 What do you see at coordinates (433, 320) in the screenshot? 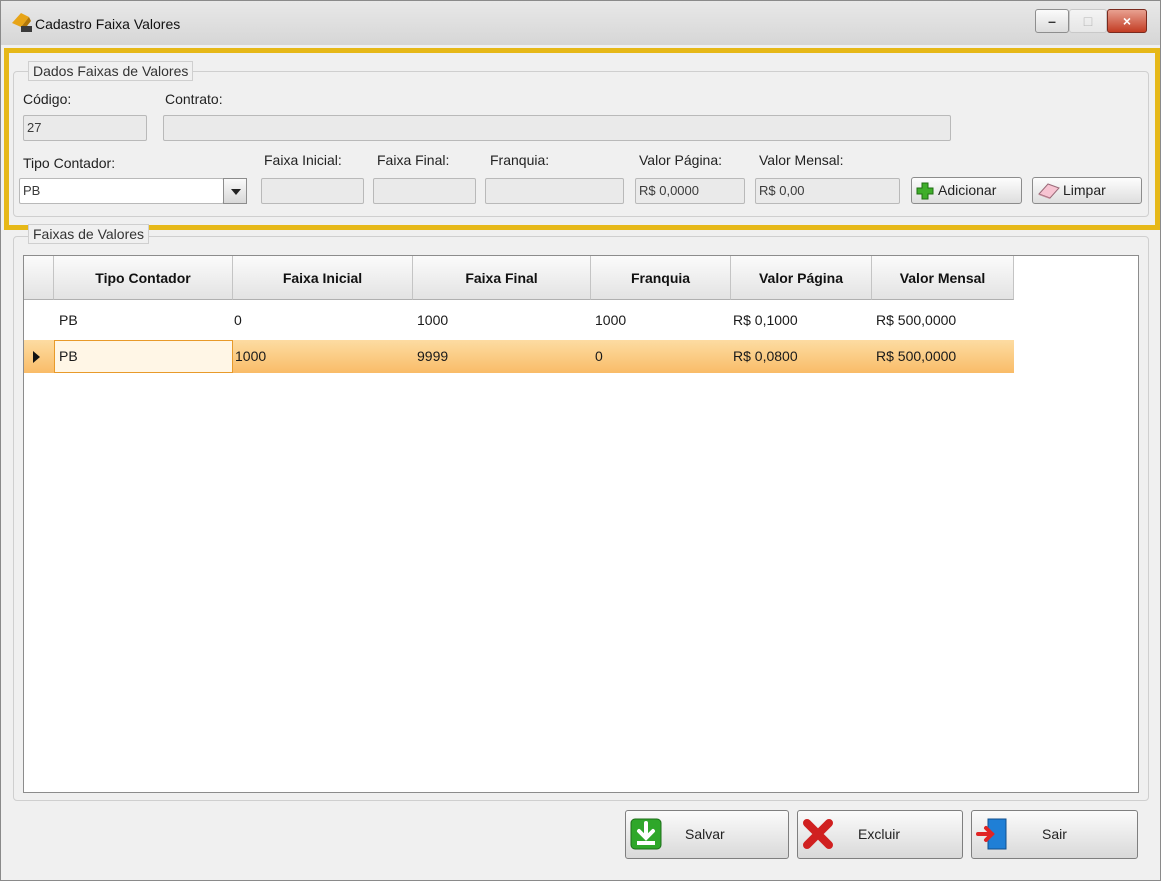
I see `cell-faixa-final: 1000` at bounding box center [433, 320].